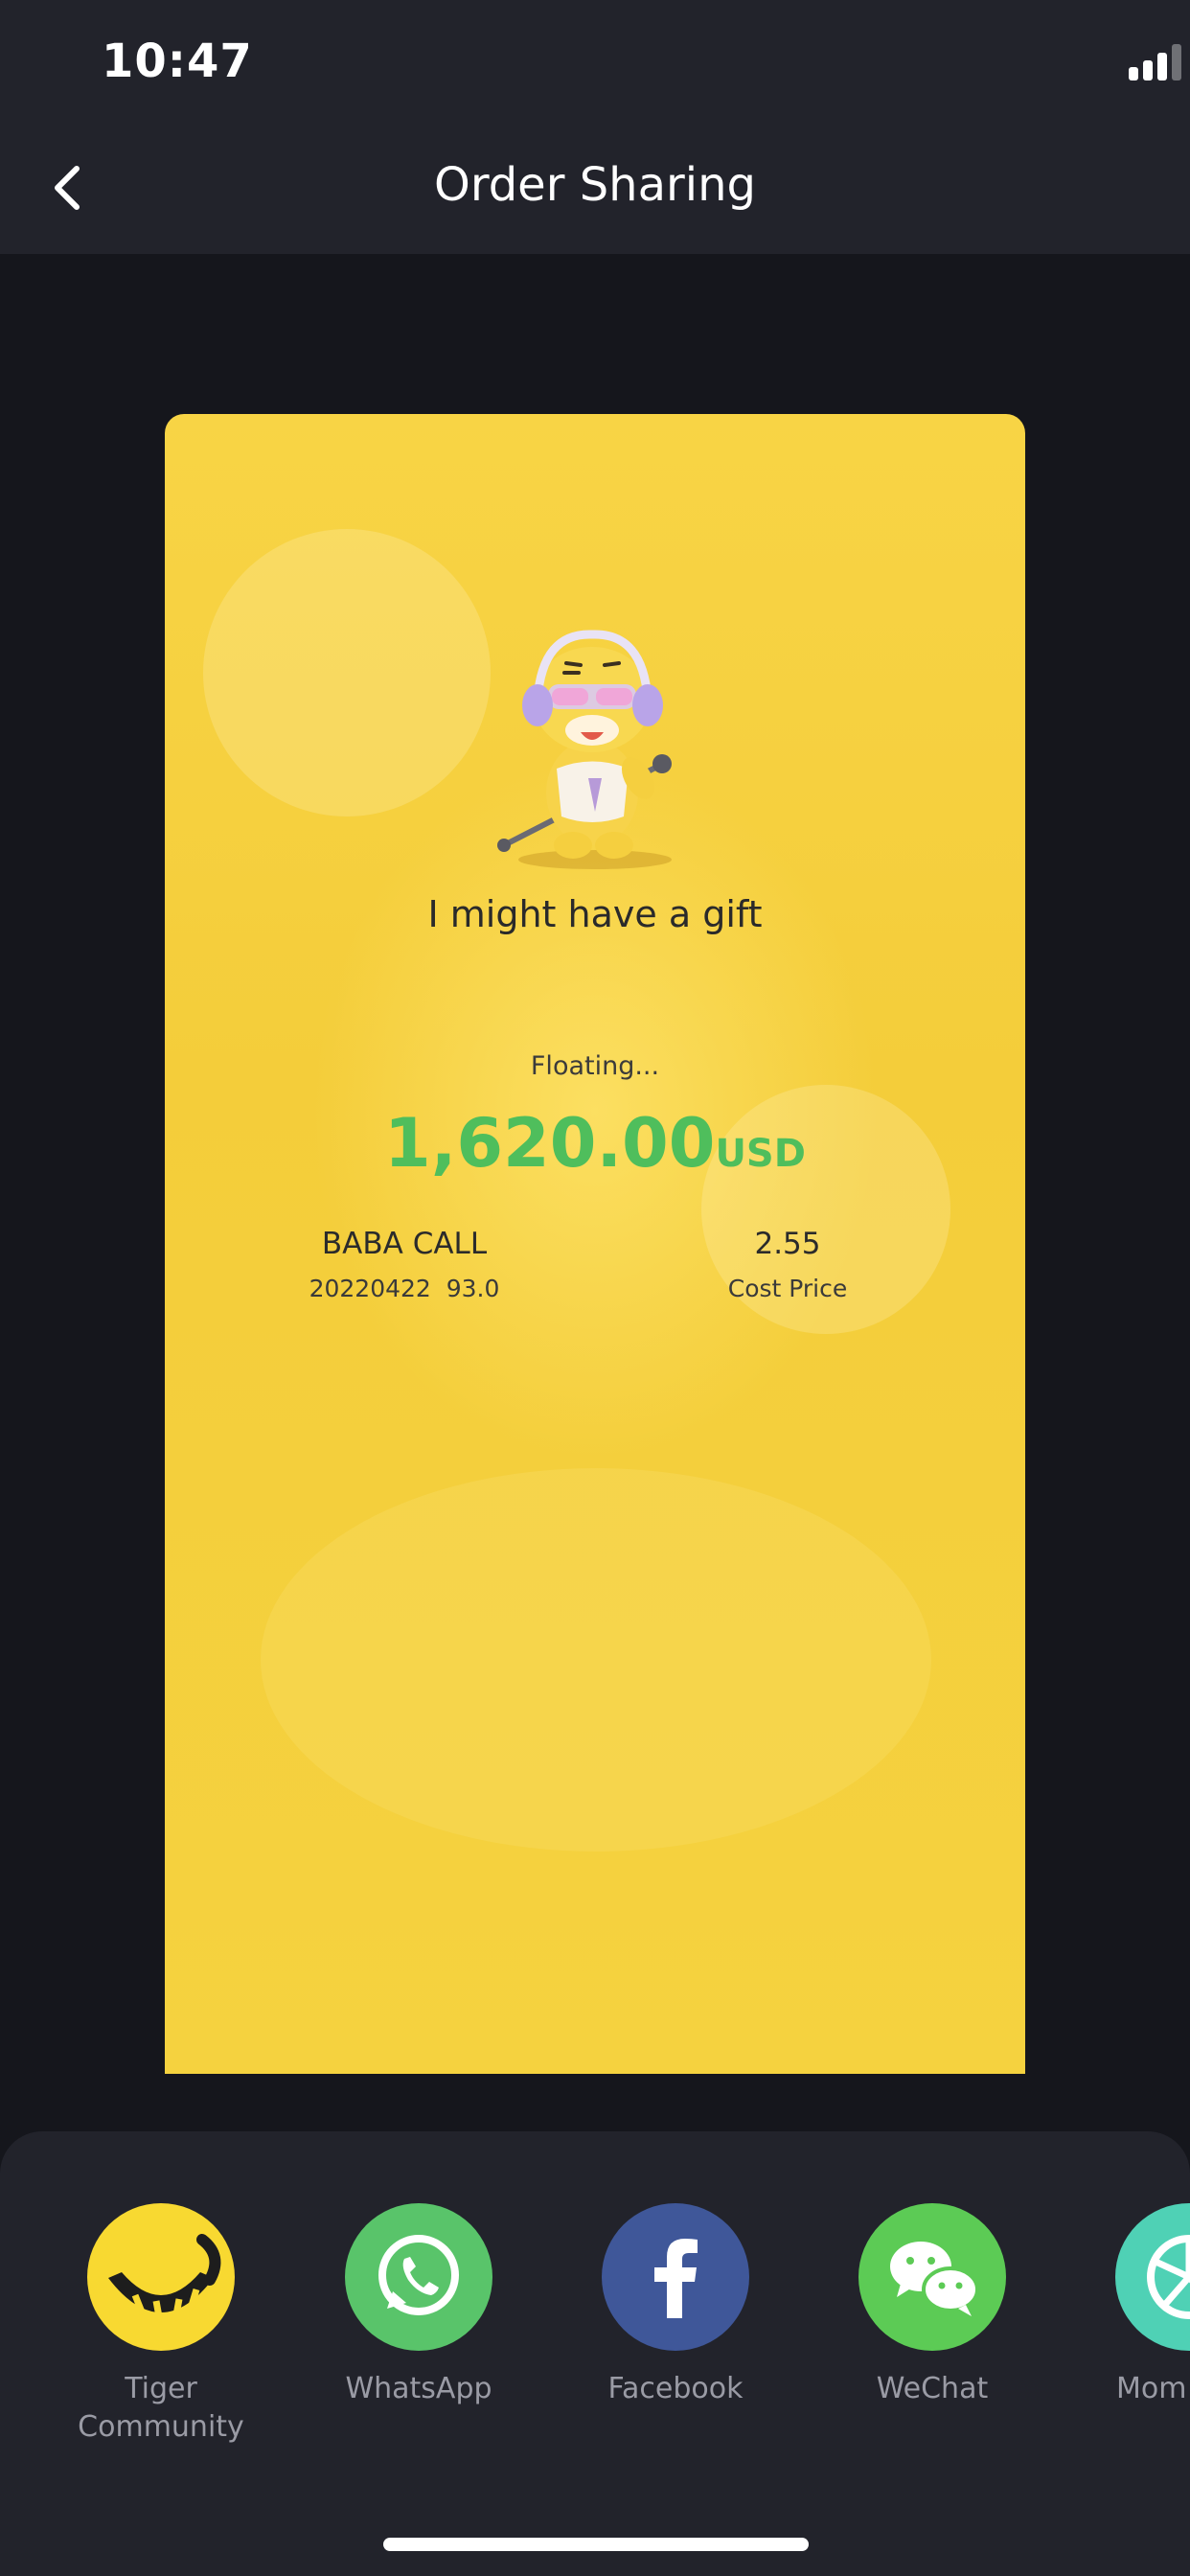  I want to click on pnl-value: 1,620.00, so click(550, 1143).